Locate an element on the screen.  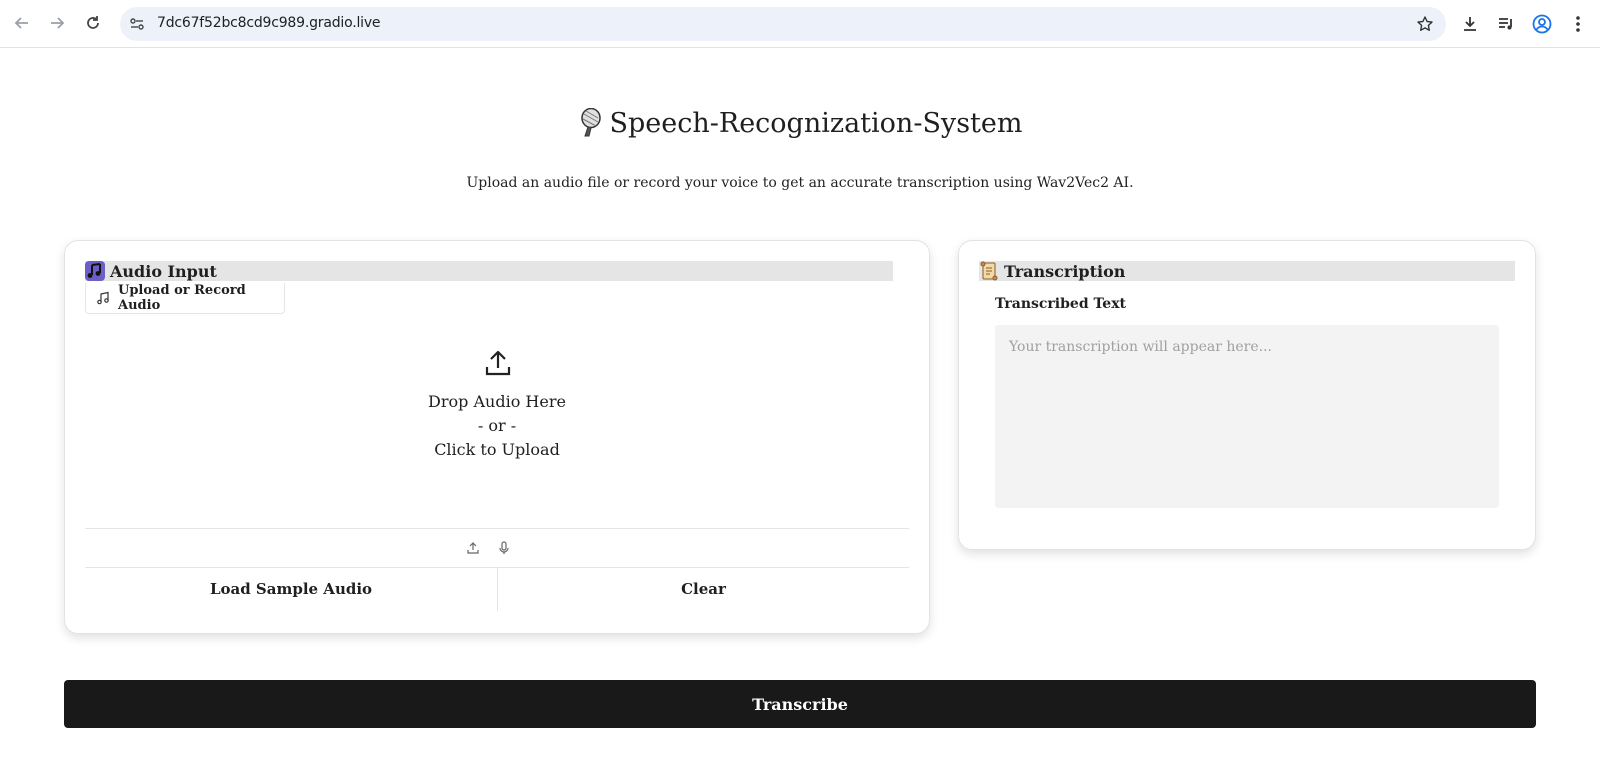
page-title: Speech-Recognization-System is located at coordinates (800, 123).